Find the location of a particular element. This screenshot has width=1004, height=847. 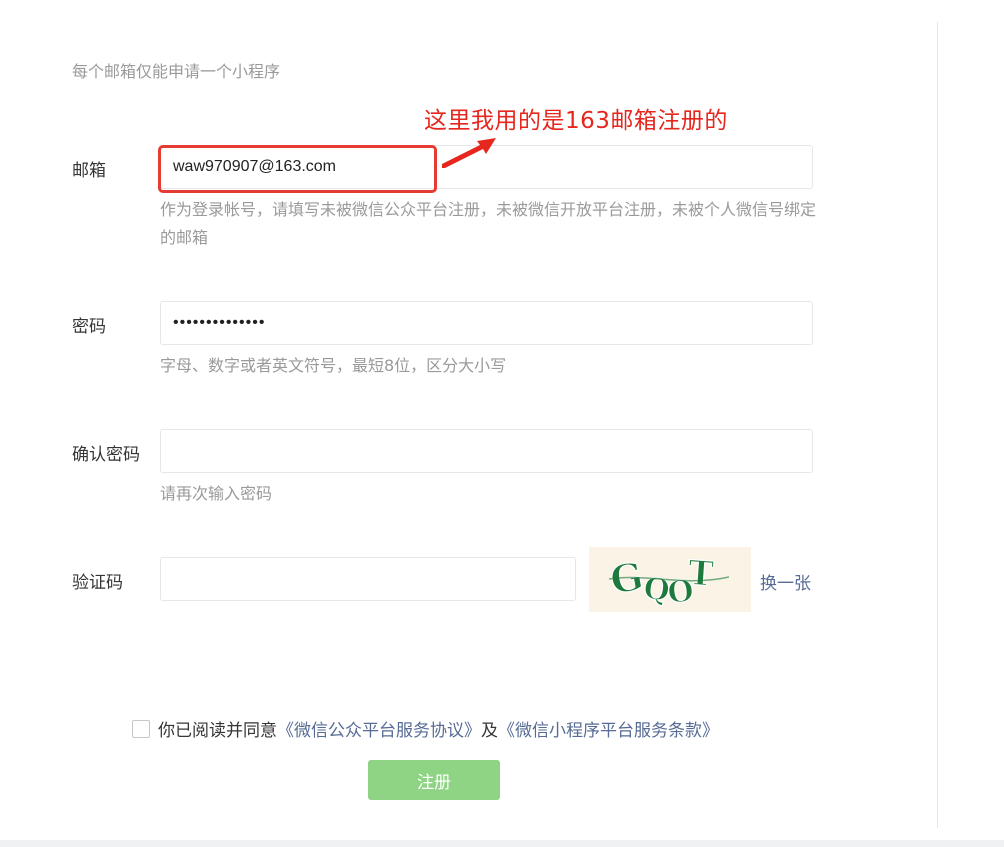

password-label: 密码 is located at coordinates (89, 327).